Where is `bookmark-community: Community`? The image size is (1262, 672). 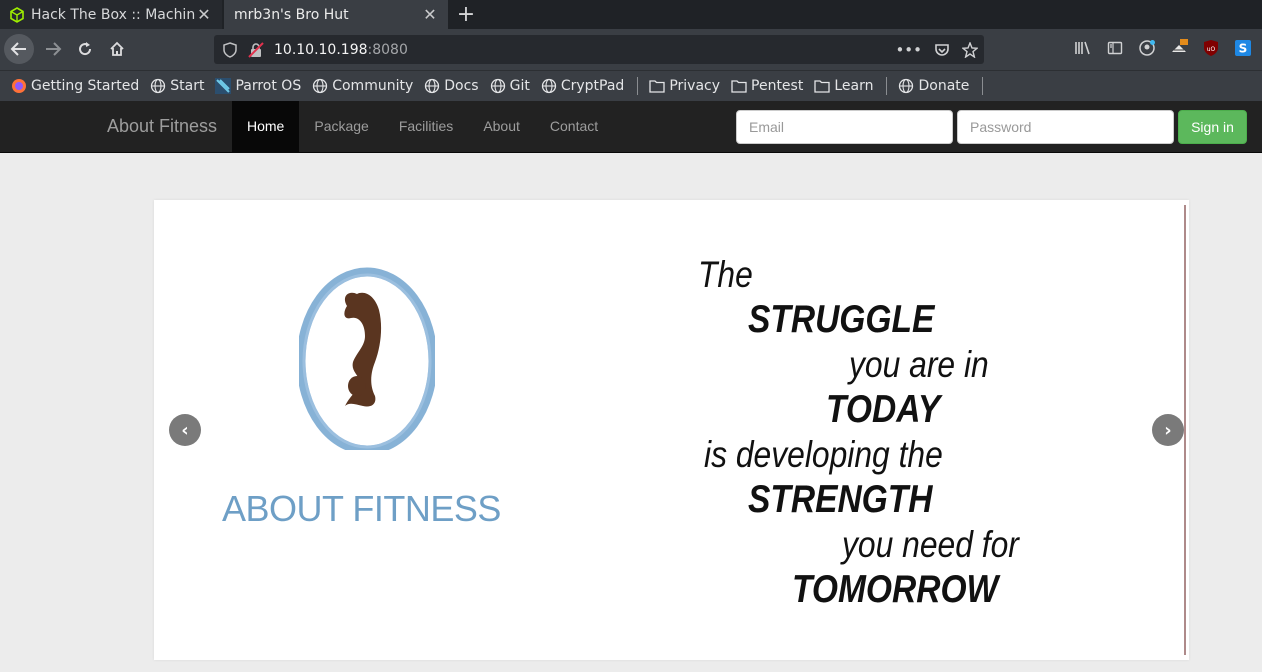
bookmark-community: Community is located at coordinates (362, 86).